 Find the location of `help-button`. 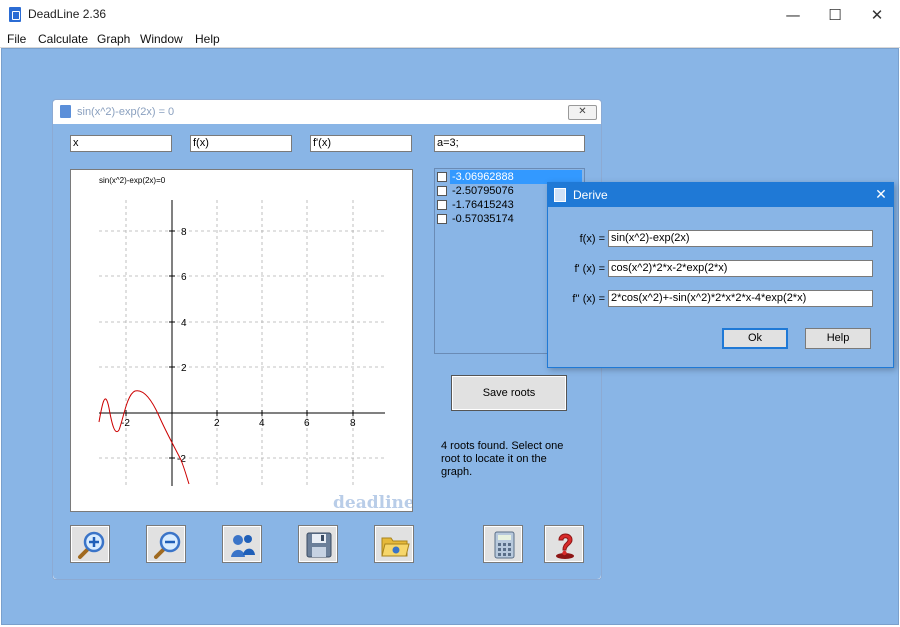

help-button is located at coordinates (564, 544).